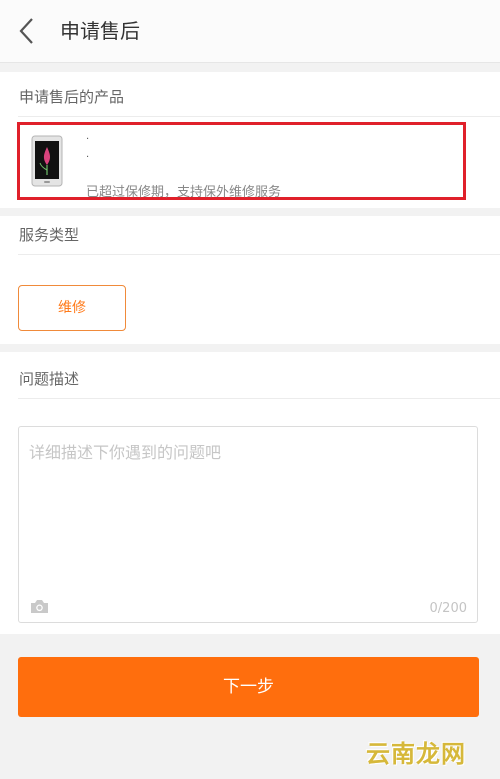 This screenshot has width=500, height=779. Describe the element at coordinates (250, 31) in the screenshot. I see `top-bar: 申请售后` at that location.